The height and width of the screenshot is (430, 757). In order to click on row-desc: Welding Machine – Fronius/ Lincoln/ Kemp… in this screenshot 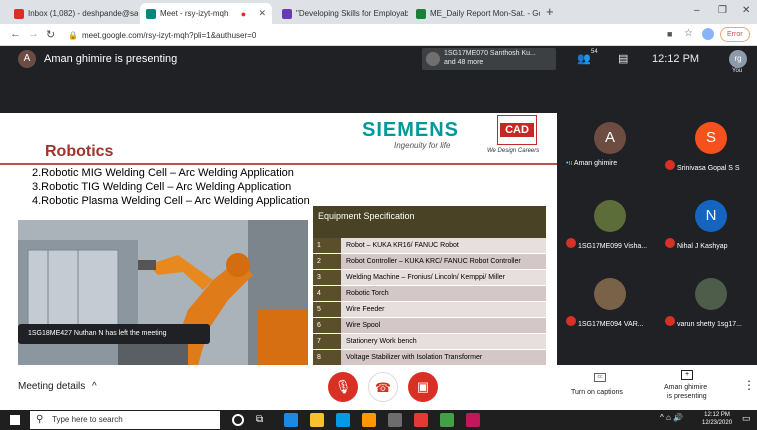, I will do `click(443, 277)`.